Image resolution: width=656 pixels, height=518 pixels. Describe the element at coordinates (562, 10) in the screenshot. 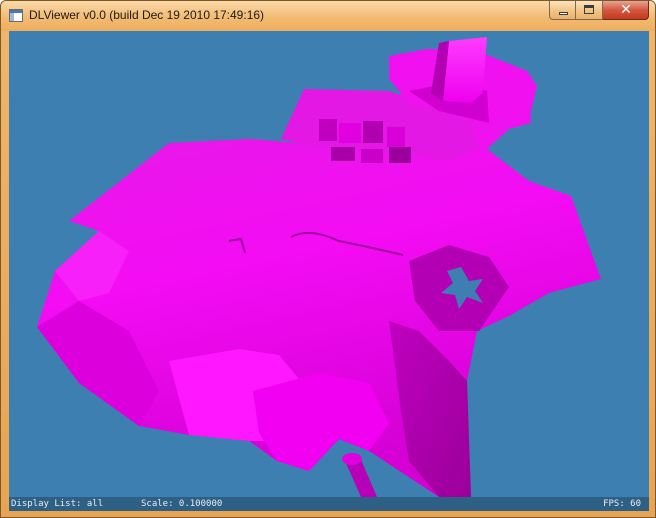

I see `minimize-button` at that location.